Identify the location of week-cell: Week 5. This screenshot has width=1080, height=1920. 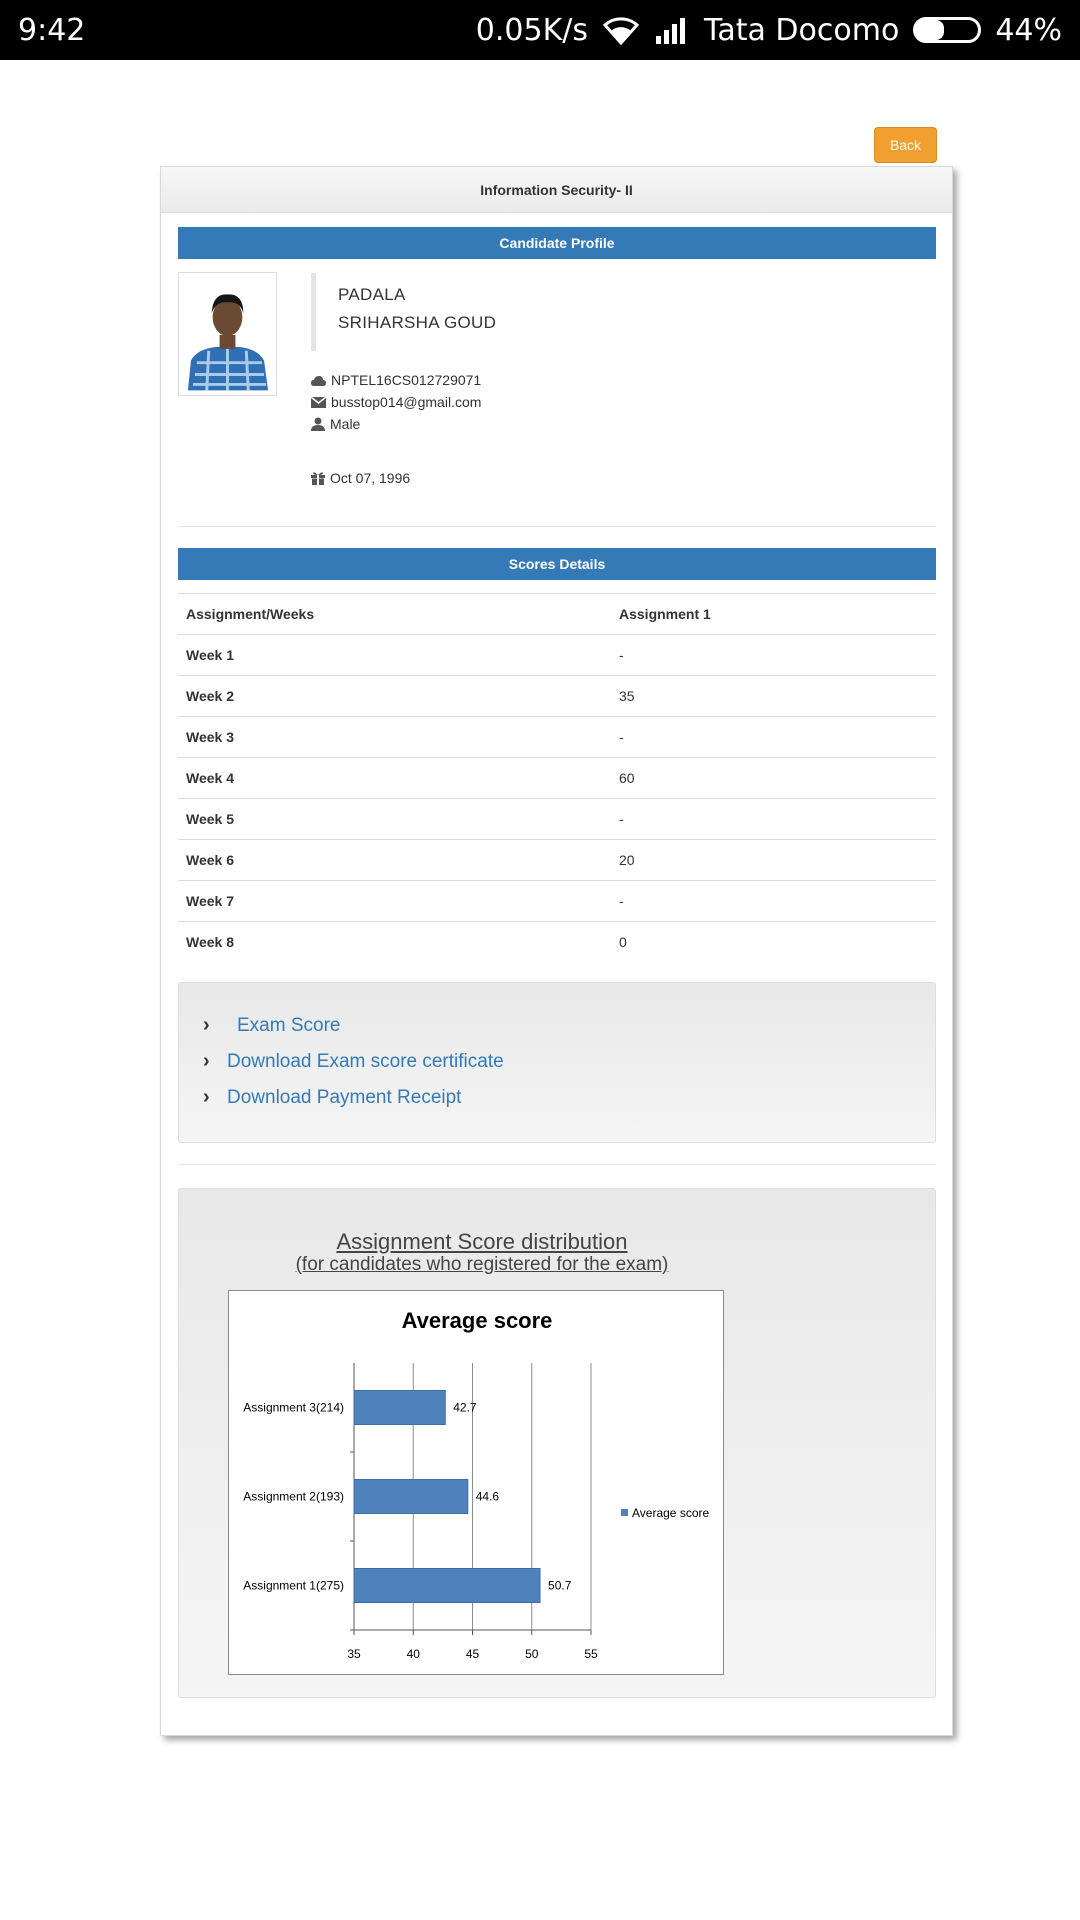
(394, 819).